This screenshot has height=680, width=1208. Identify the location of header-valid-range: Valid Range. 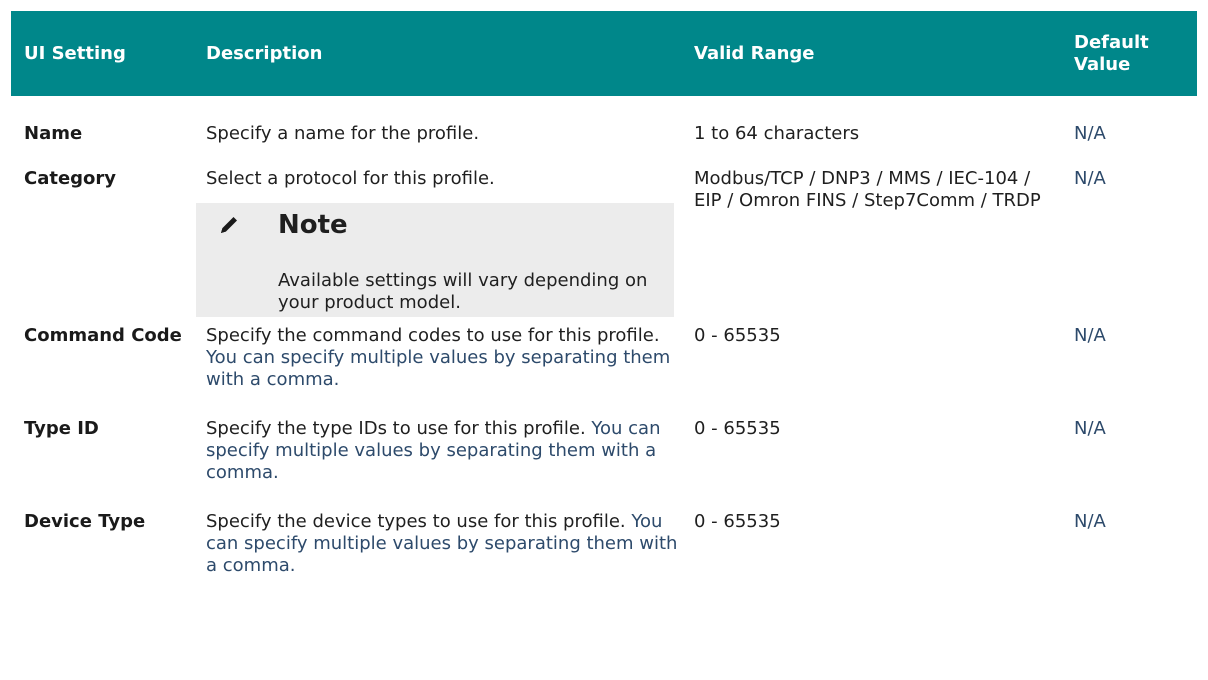
(754, 53).